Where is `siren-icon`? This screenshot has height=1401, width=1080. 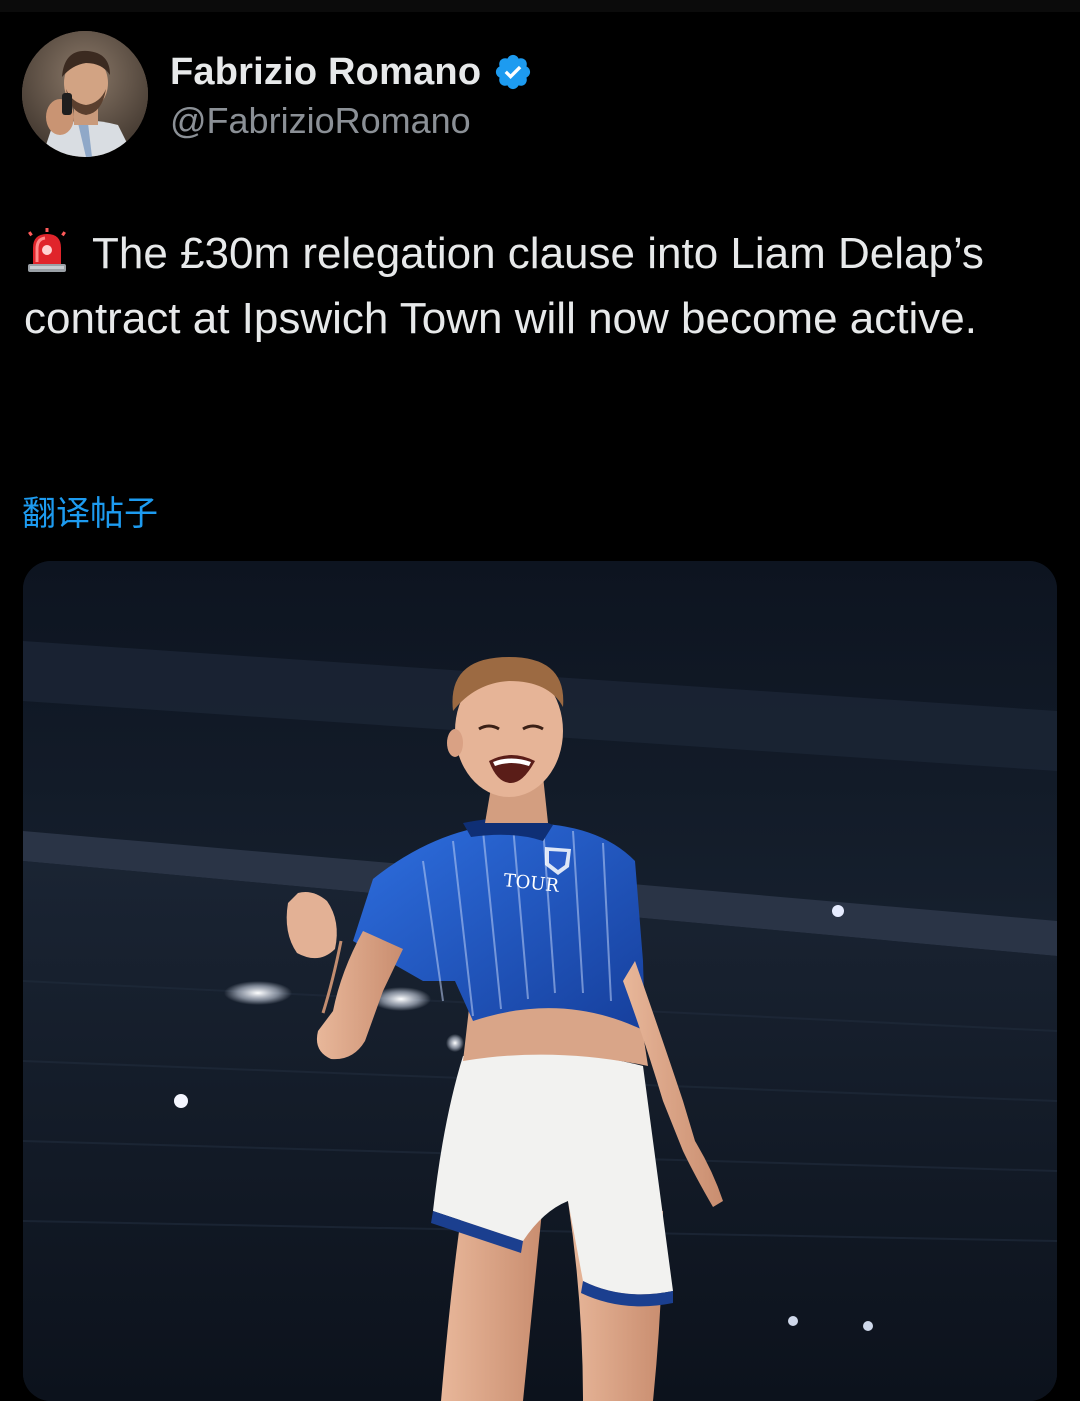
siren-icon is located at coordinates (47, 251).